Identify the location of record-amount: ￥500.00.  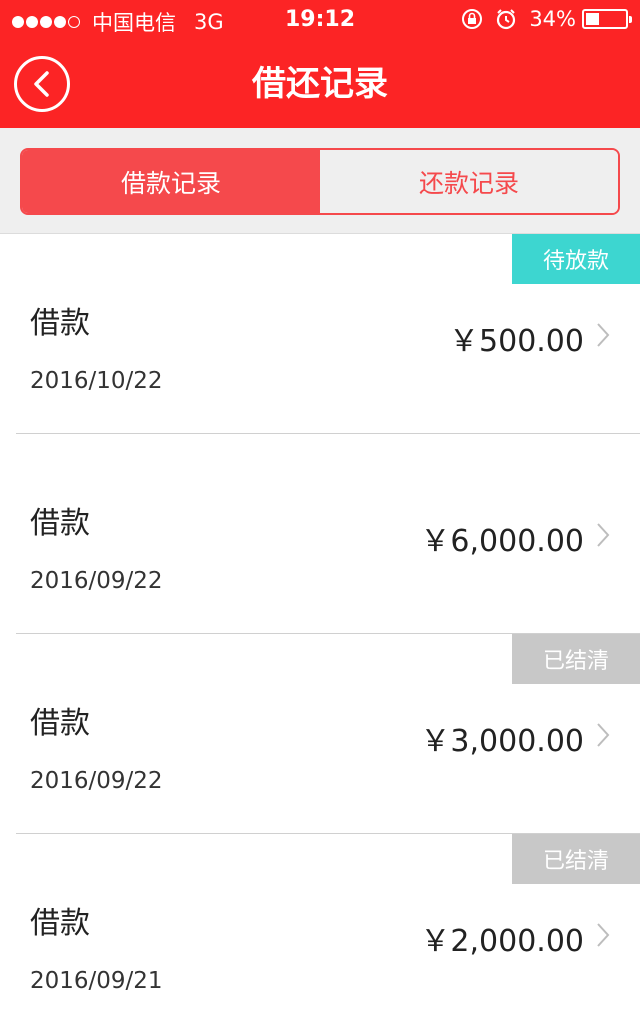
(516, 341).